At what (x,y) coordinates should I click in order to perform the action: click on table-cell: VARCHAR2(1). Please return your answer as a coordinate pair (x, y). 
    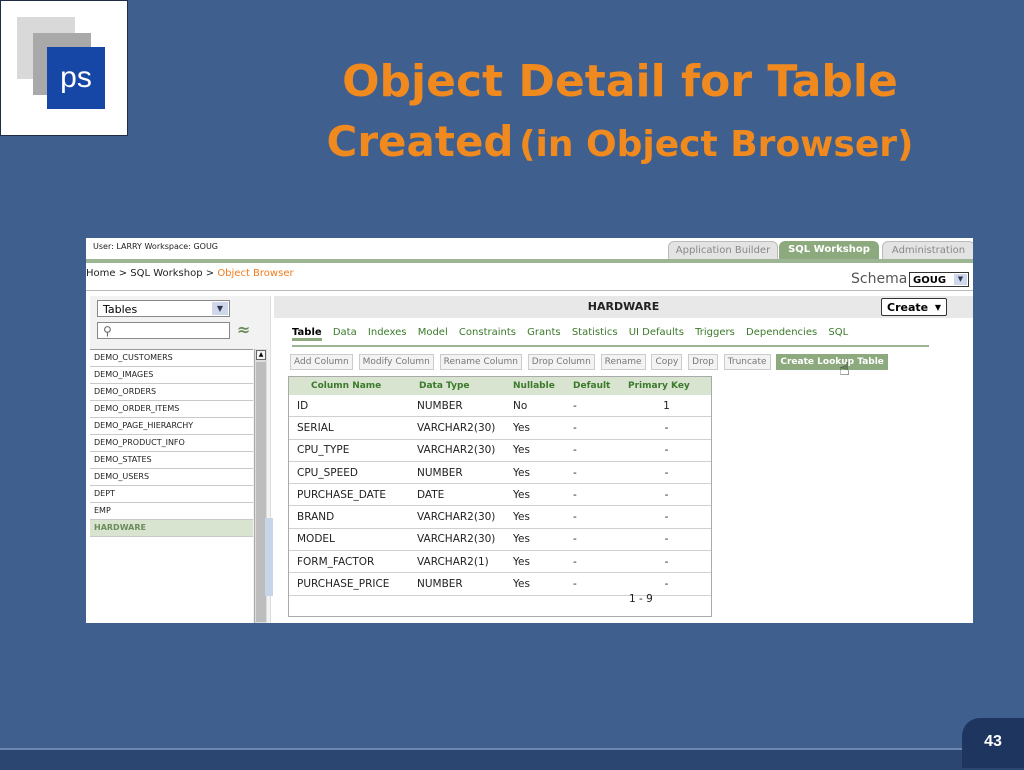
    Looking at the image, I should click on (458, 562).